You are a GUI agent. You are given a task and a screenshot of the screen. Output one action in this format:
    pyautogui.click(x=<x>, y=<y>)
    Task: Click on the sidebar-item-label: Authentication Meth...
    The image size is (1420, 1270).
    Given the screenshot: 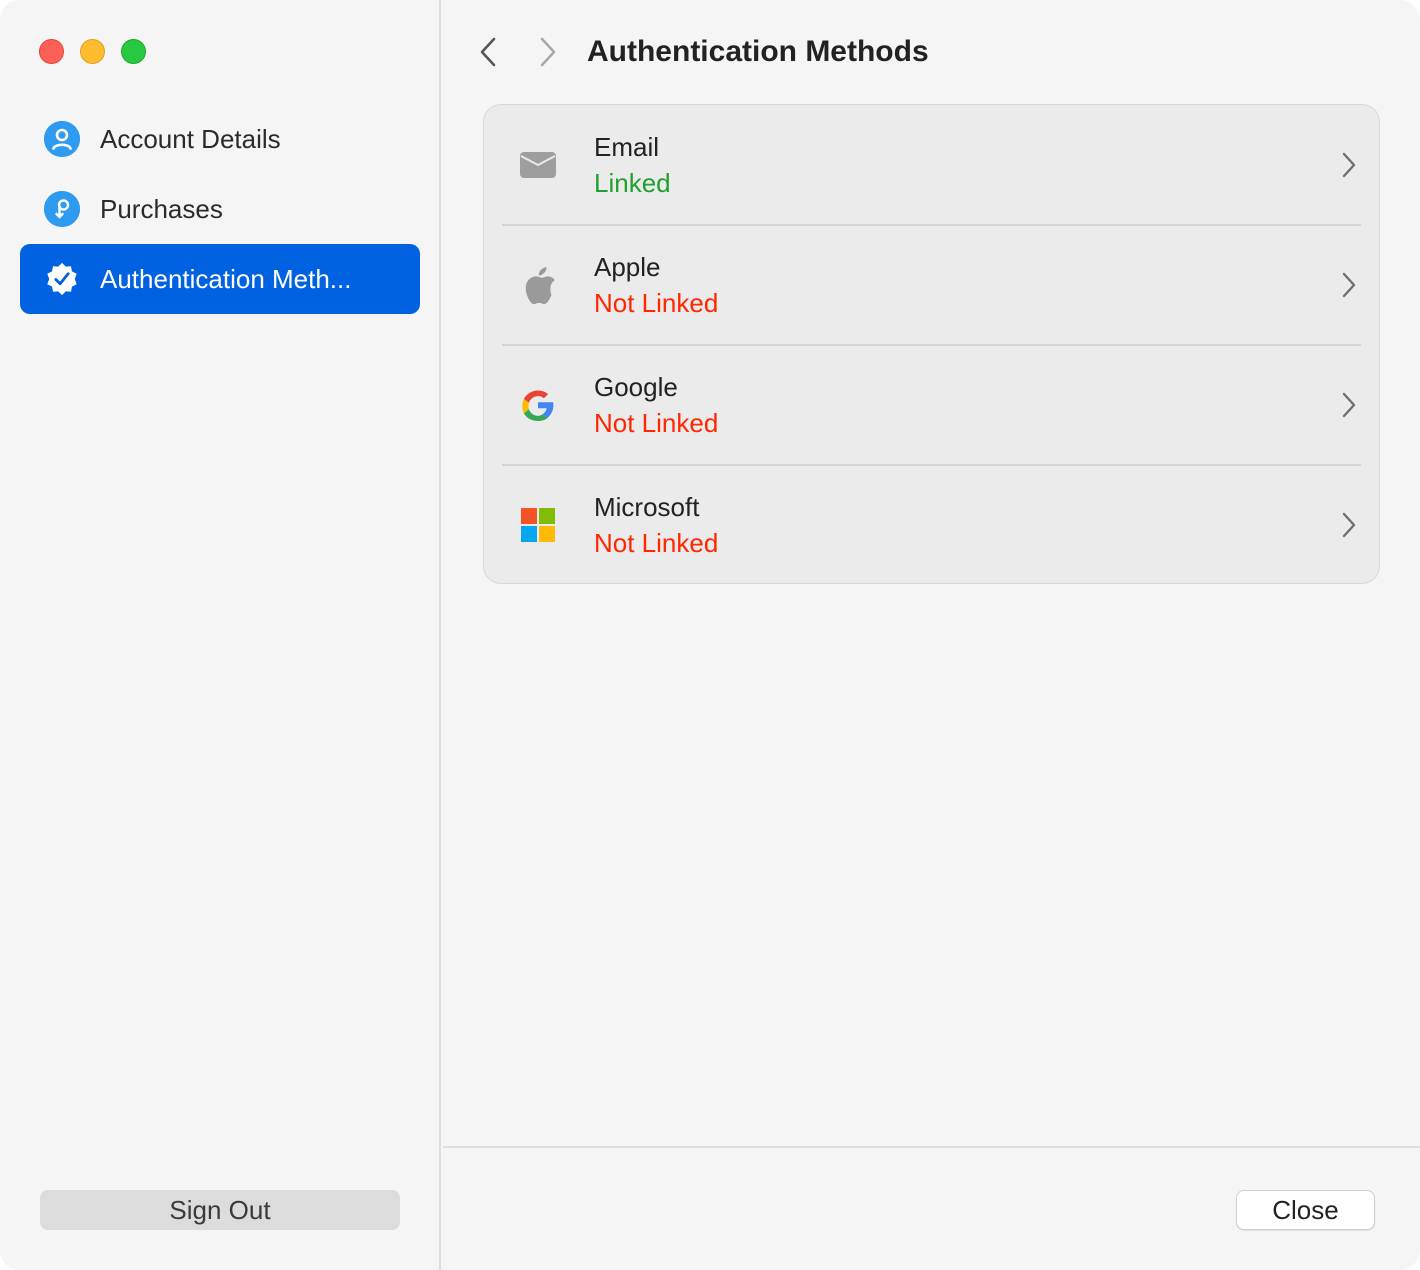 What is the action you would take?
    pyautogui.click(x=226, y=278)
    